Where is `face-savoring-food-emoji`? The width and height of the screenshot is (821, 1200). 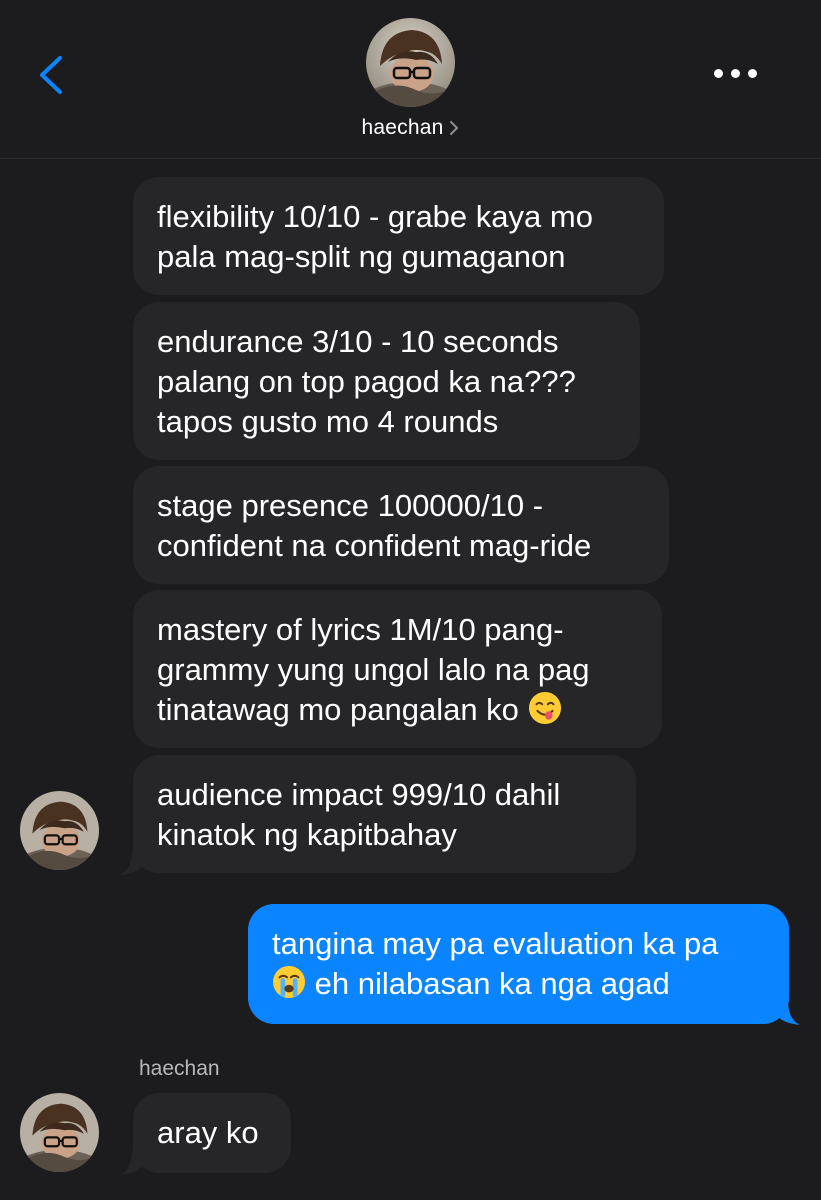
face-savoring-food-emoji is located at coordinates (544, 708).